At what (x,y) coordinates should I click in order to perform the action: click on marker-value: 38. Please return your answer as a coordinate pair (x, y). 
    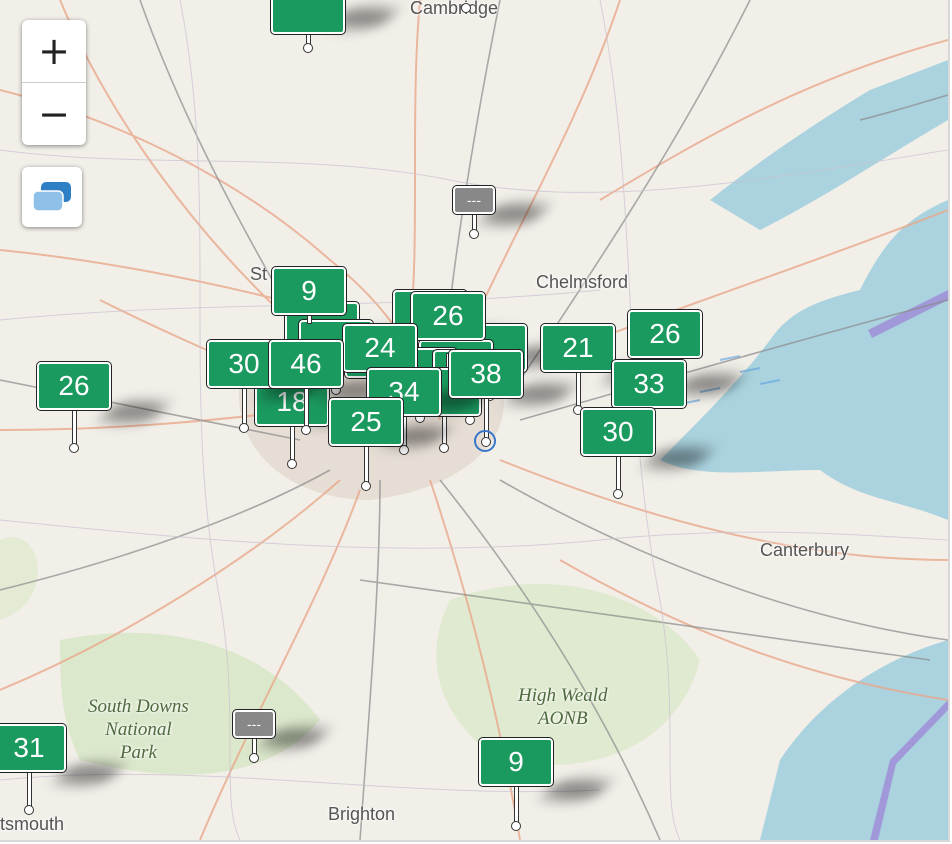
    Looking at the image, I should click on (486, 374).